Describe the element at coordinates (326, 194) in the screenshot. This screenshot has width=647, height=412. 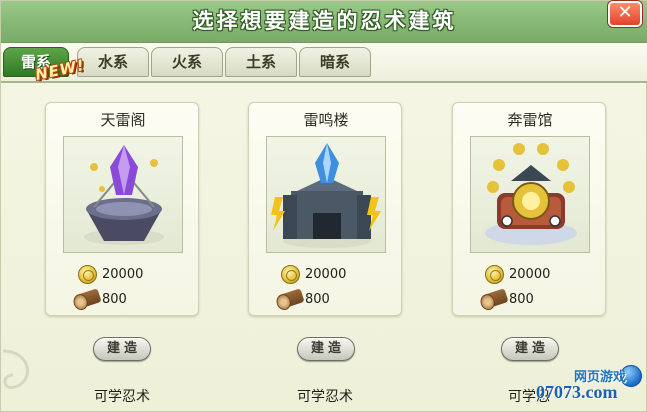
I see `thunder-tower-icon` at that location.